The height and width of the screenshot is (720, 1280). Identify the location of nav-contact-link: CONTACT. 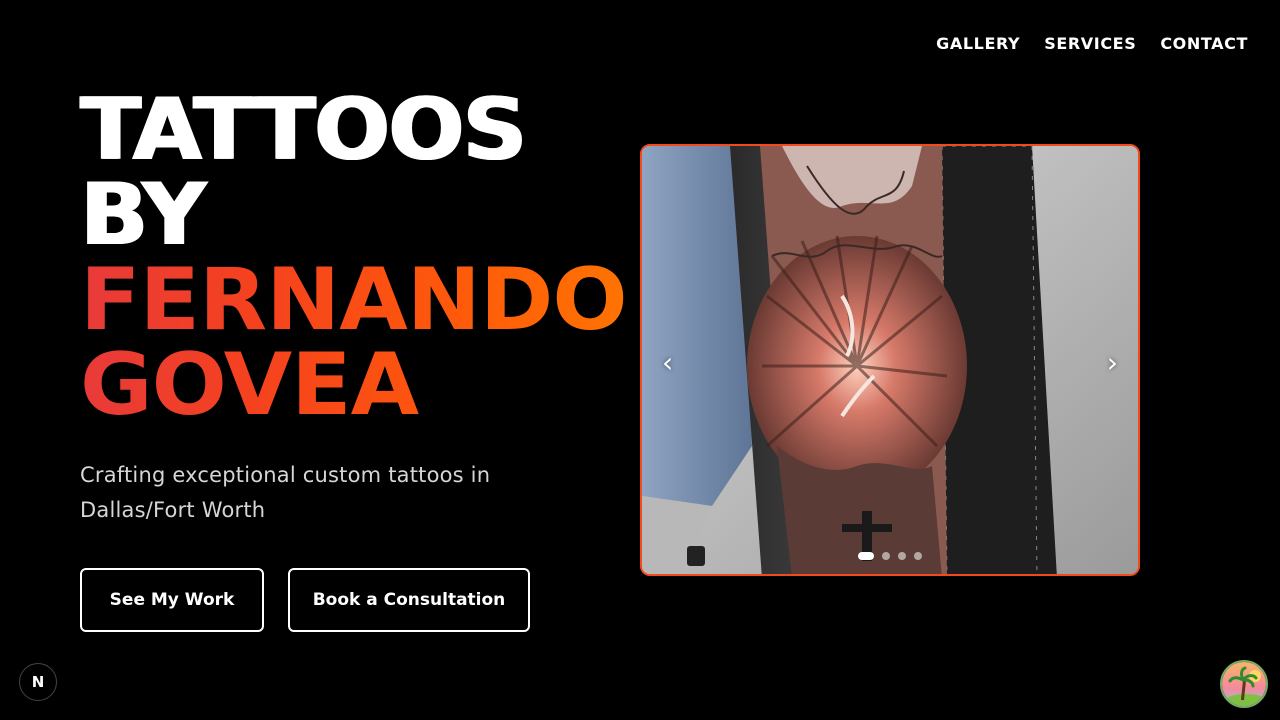
(1204, 43).